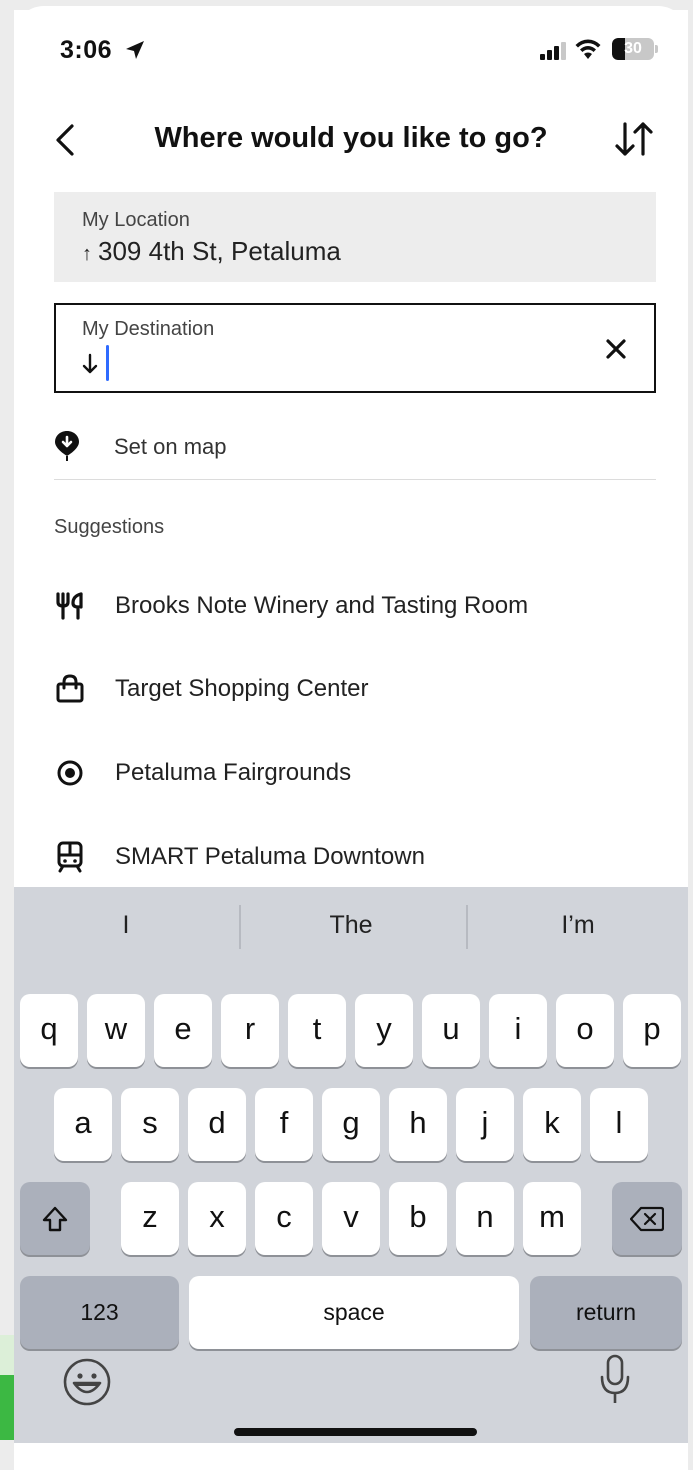  Describe the element at coordinates (242, 688) in the screenshot. I see `suggestion-label: Target Shopping Center` at that location.